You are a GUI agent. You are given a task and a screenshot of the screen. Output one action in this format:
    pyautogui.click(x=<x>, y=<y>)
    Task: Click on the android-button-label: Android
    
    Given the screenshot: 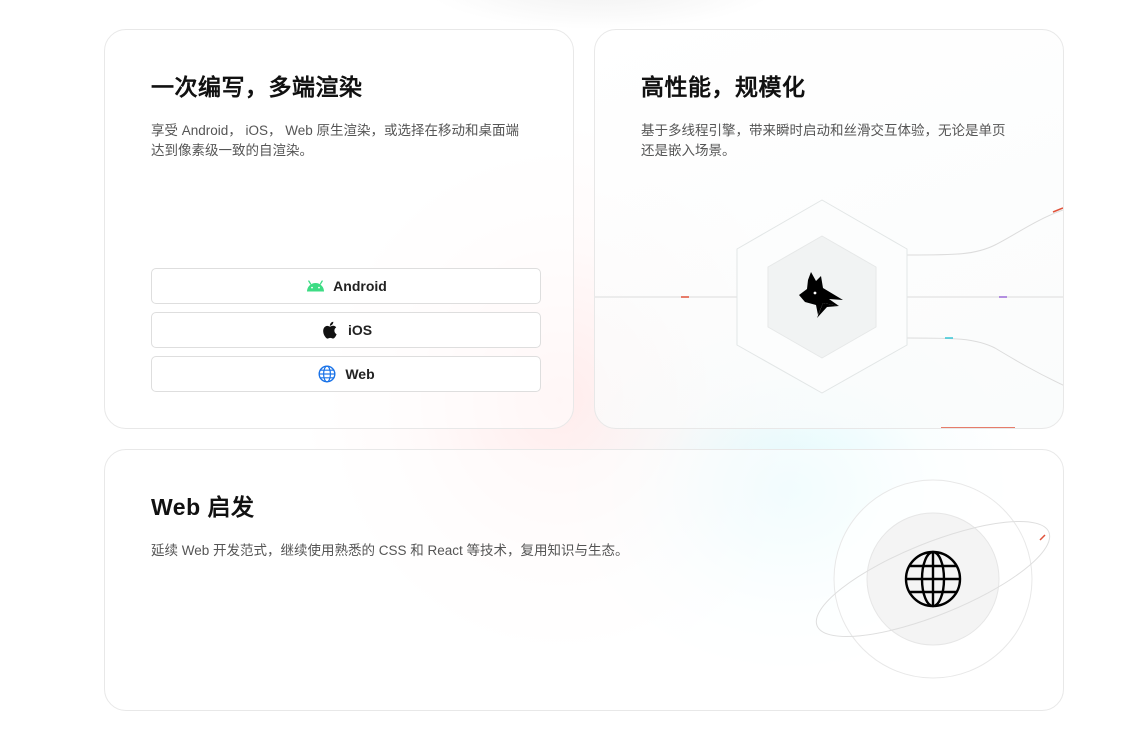 What is the action you would take?
    pyautogui.click(x=360, y=286)
    